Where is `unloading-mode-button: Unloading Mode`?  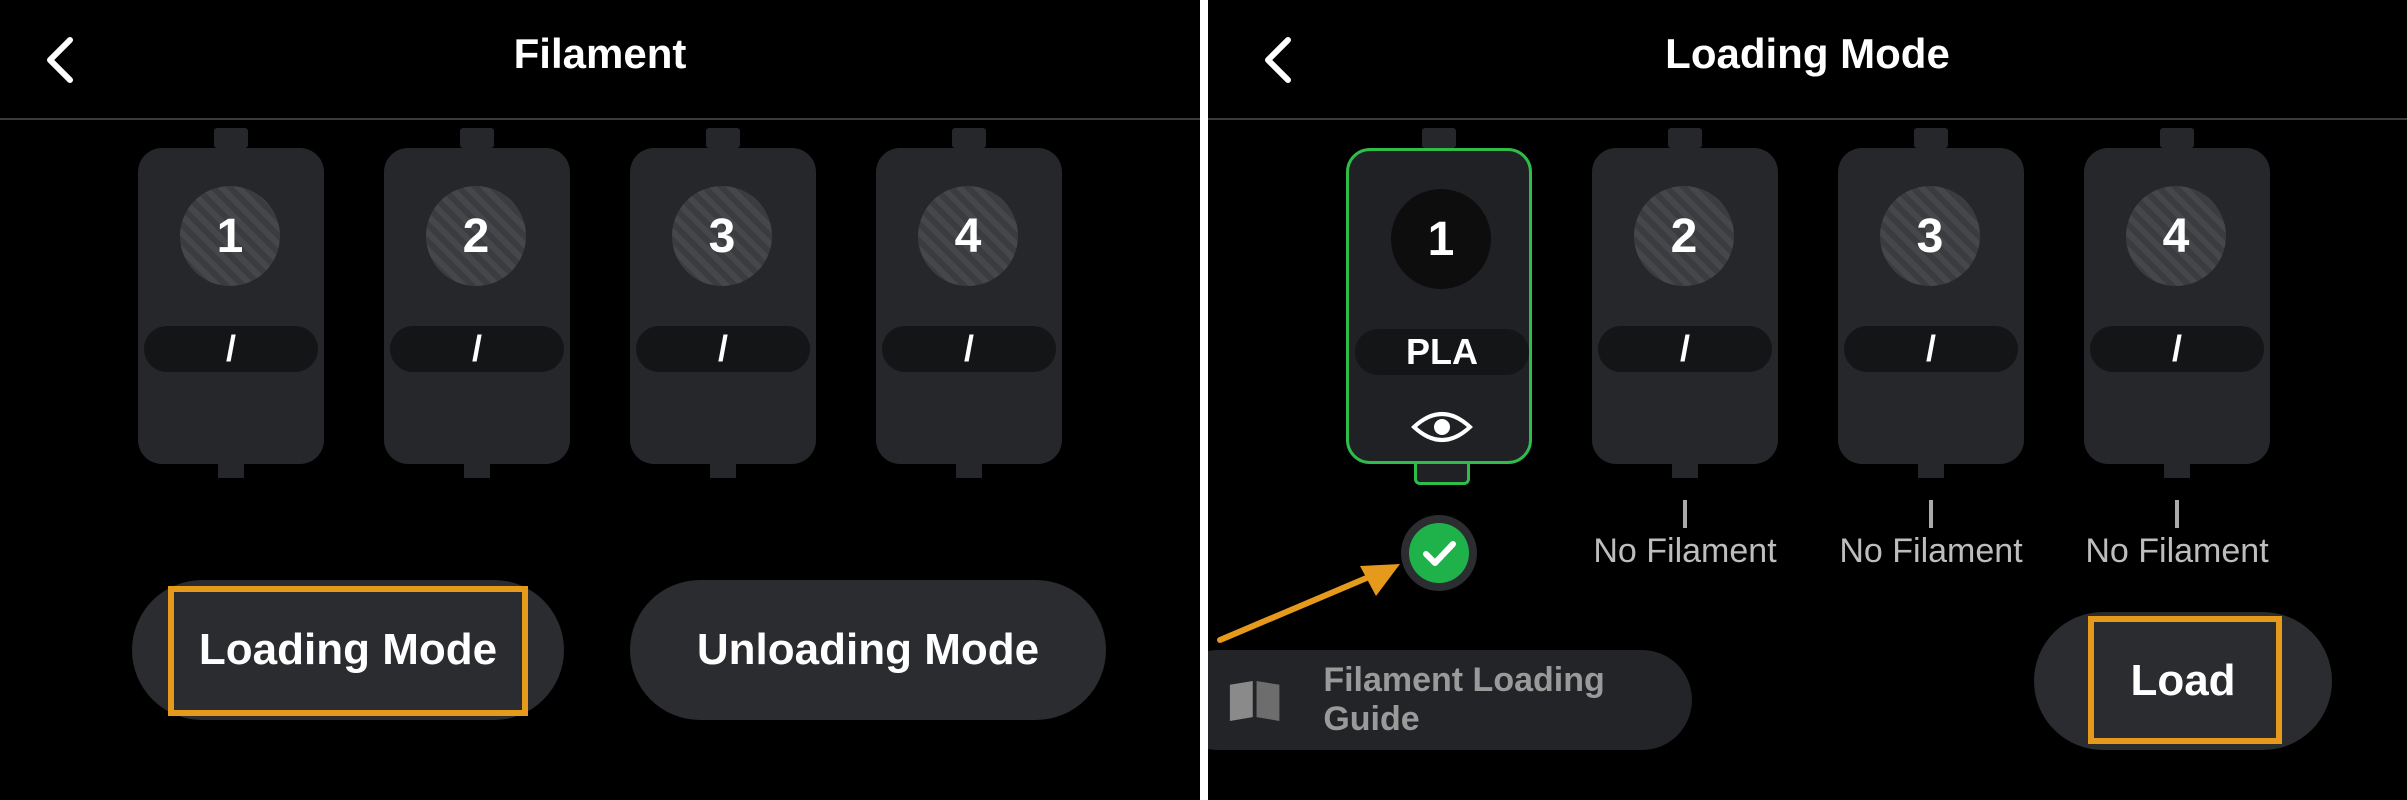
unloading-mode-button: Unloading Mode is located at coordinates (868, 650).